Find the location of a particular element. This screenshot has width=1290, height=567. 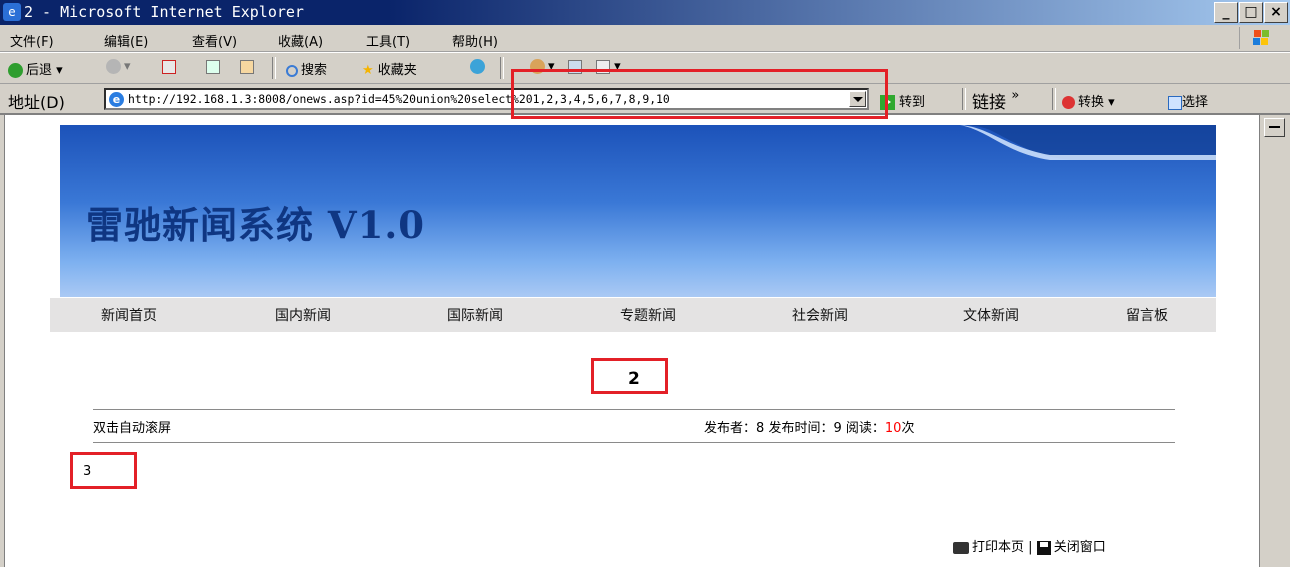

favorites-label: 收藏夹 is located at coordinates (397, 70).